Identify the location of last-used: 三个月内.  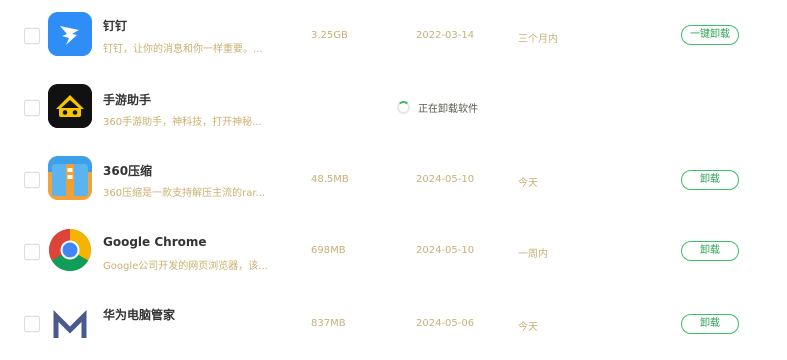
(538, 39).